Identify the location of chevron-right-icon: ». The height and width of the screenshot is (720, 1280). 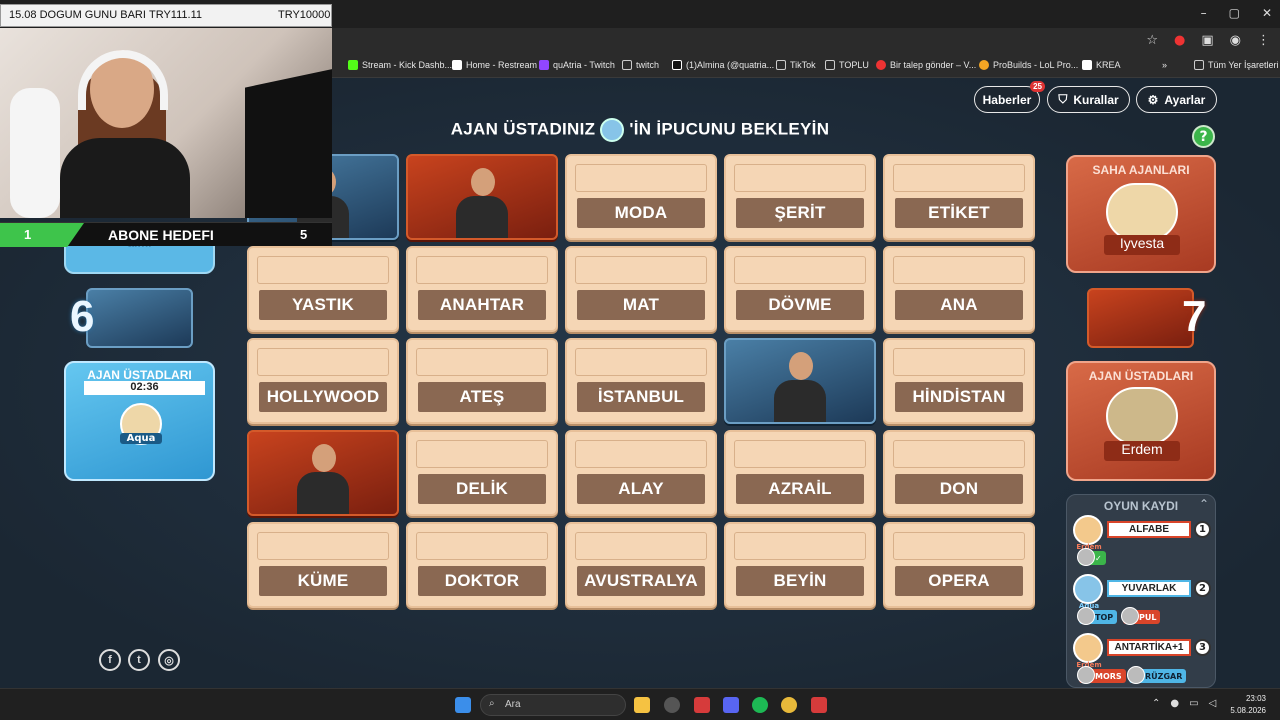
(1165, 65).